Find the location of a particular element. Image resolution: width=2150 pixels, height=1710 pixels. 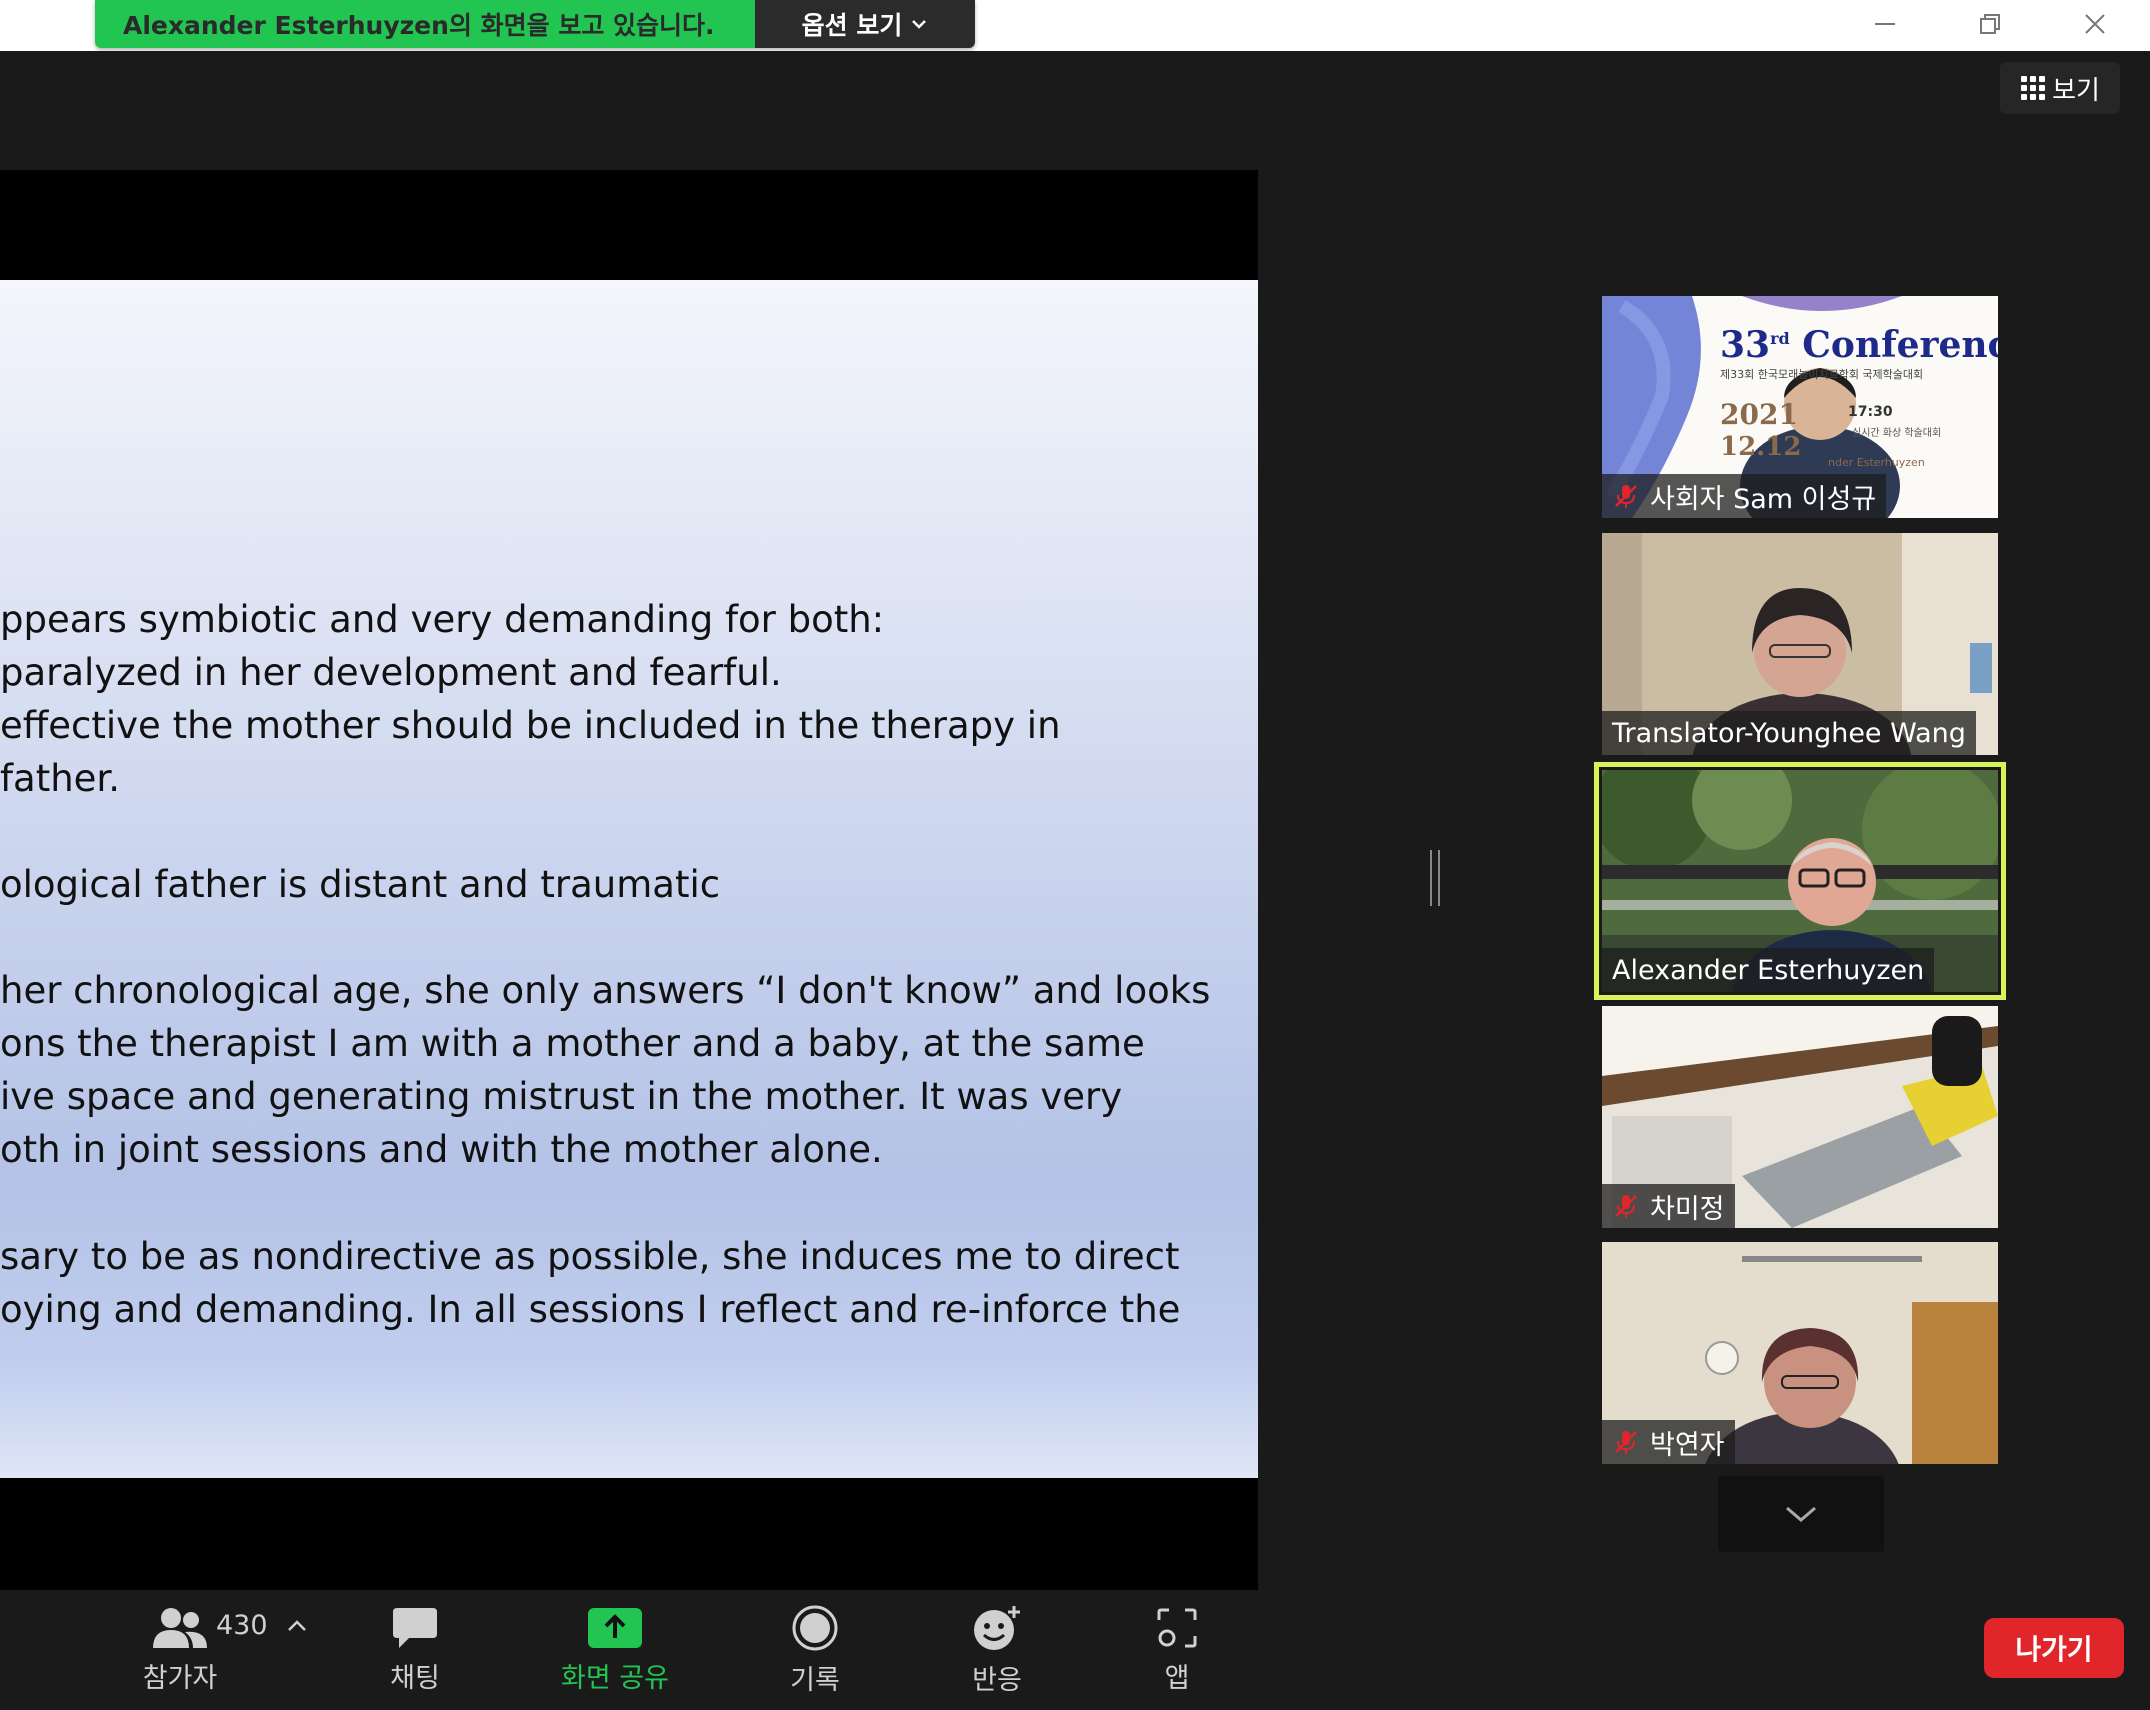

share-screen-button: 화면 공유 is located at coordinates (615, 1650).